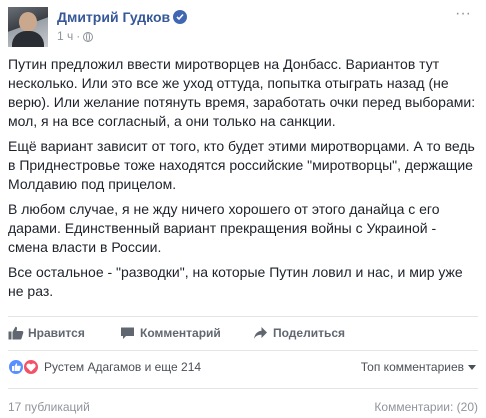 The image size is (486, 418). What do you see at coordinates (56, 333) in the screenshot?
I see `like-button-label: Нравится` at bounding box center [56, 333].